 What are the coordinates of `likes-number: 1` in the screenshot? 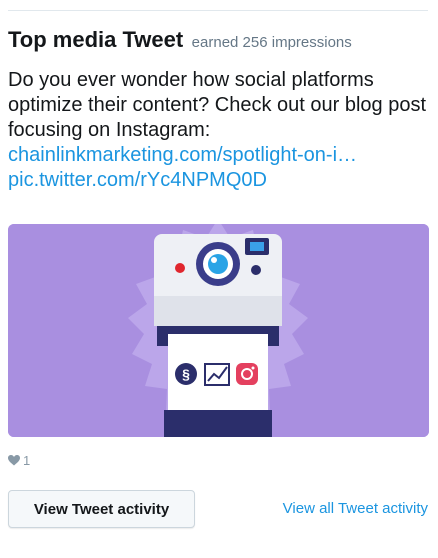 It's located at (27, 460).